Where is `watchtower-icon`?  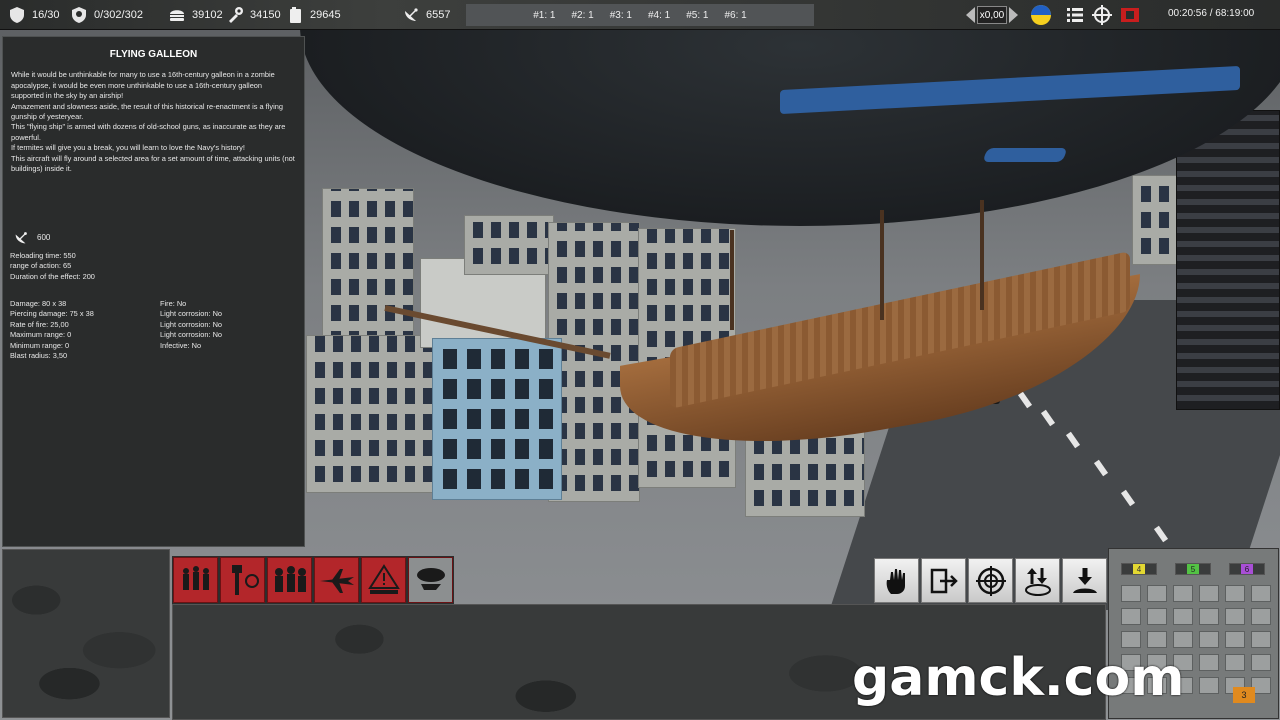
watchtower-icon is located at coordinates (245, 580).